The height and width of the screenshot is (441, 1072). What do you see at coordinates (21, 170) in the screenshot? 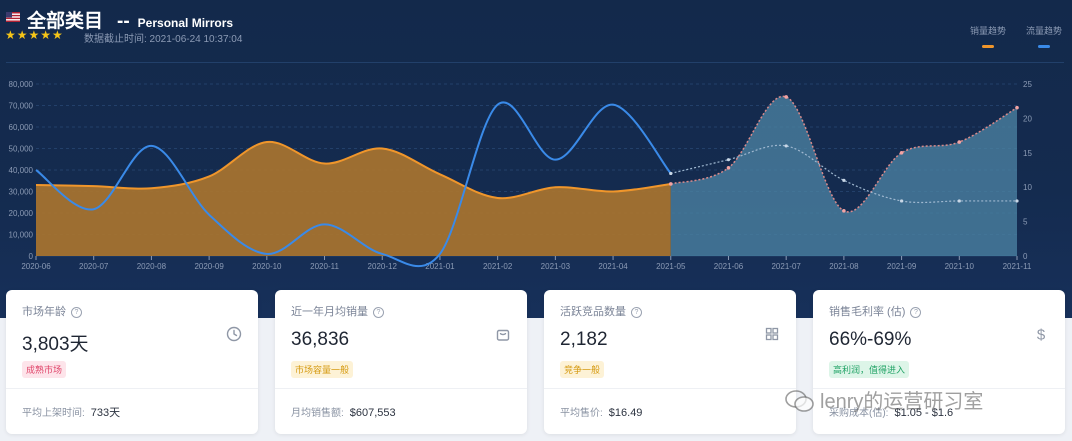
I see `y-left-tick-label: 40,000` at bounding box center [21, 170].